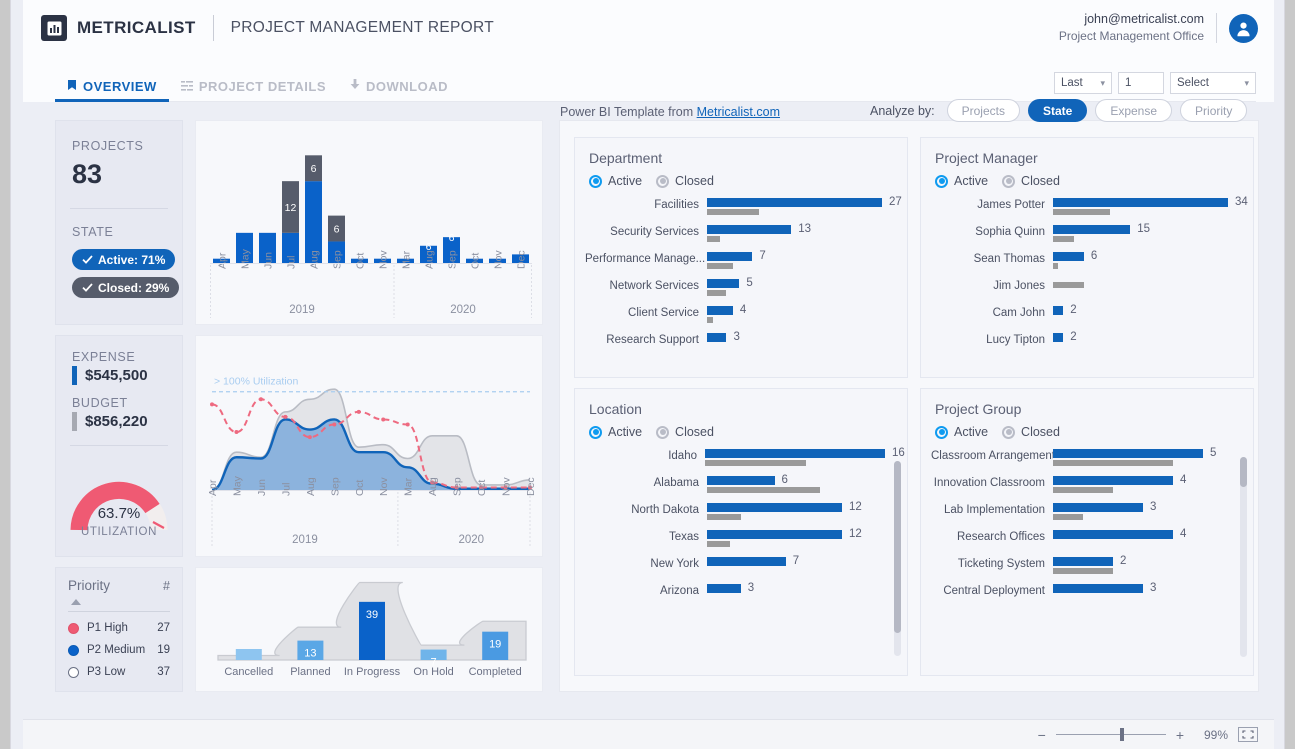  I want to click on bar-row: Performance Manage... 7, so click(741, 264).